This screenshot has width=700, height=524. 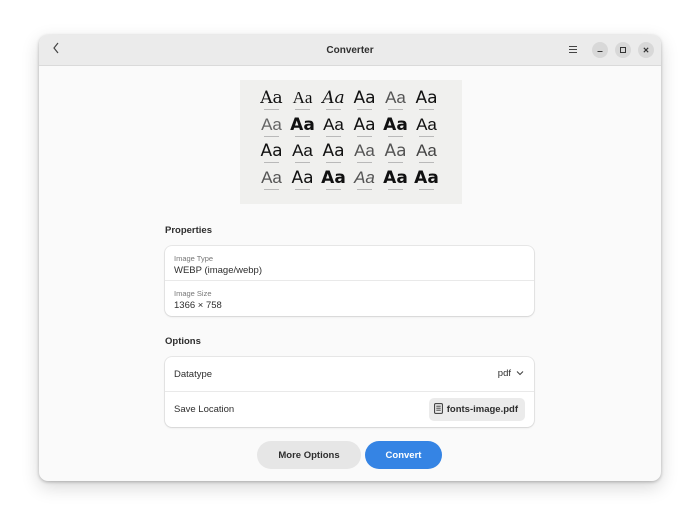 I want to click on image-size-value: 1366 × 758, so click(x=198, y=305).